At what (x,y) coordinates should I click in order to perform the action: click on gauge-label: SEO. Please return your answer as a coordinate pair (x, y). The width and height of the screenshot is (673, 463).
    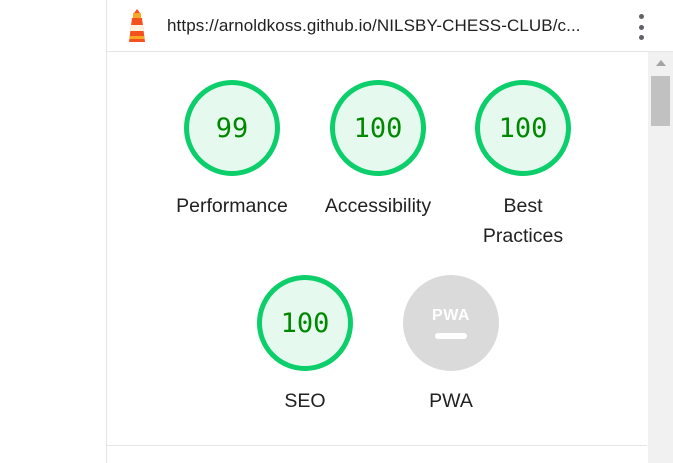
    Looking at the image, I should click on (305, 401).